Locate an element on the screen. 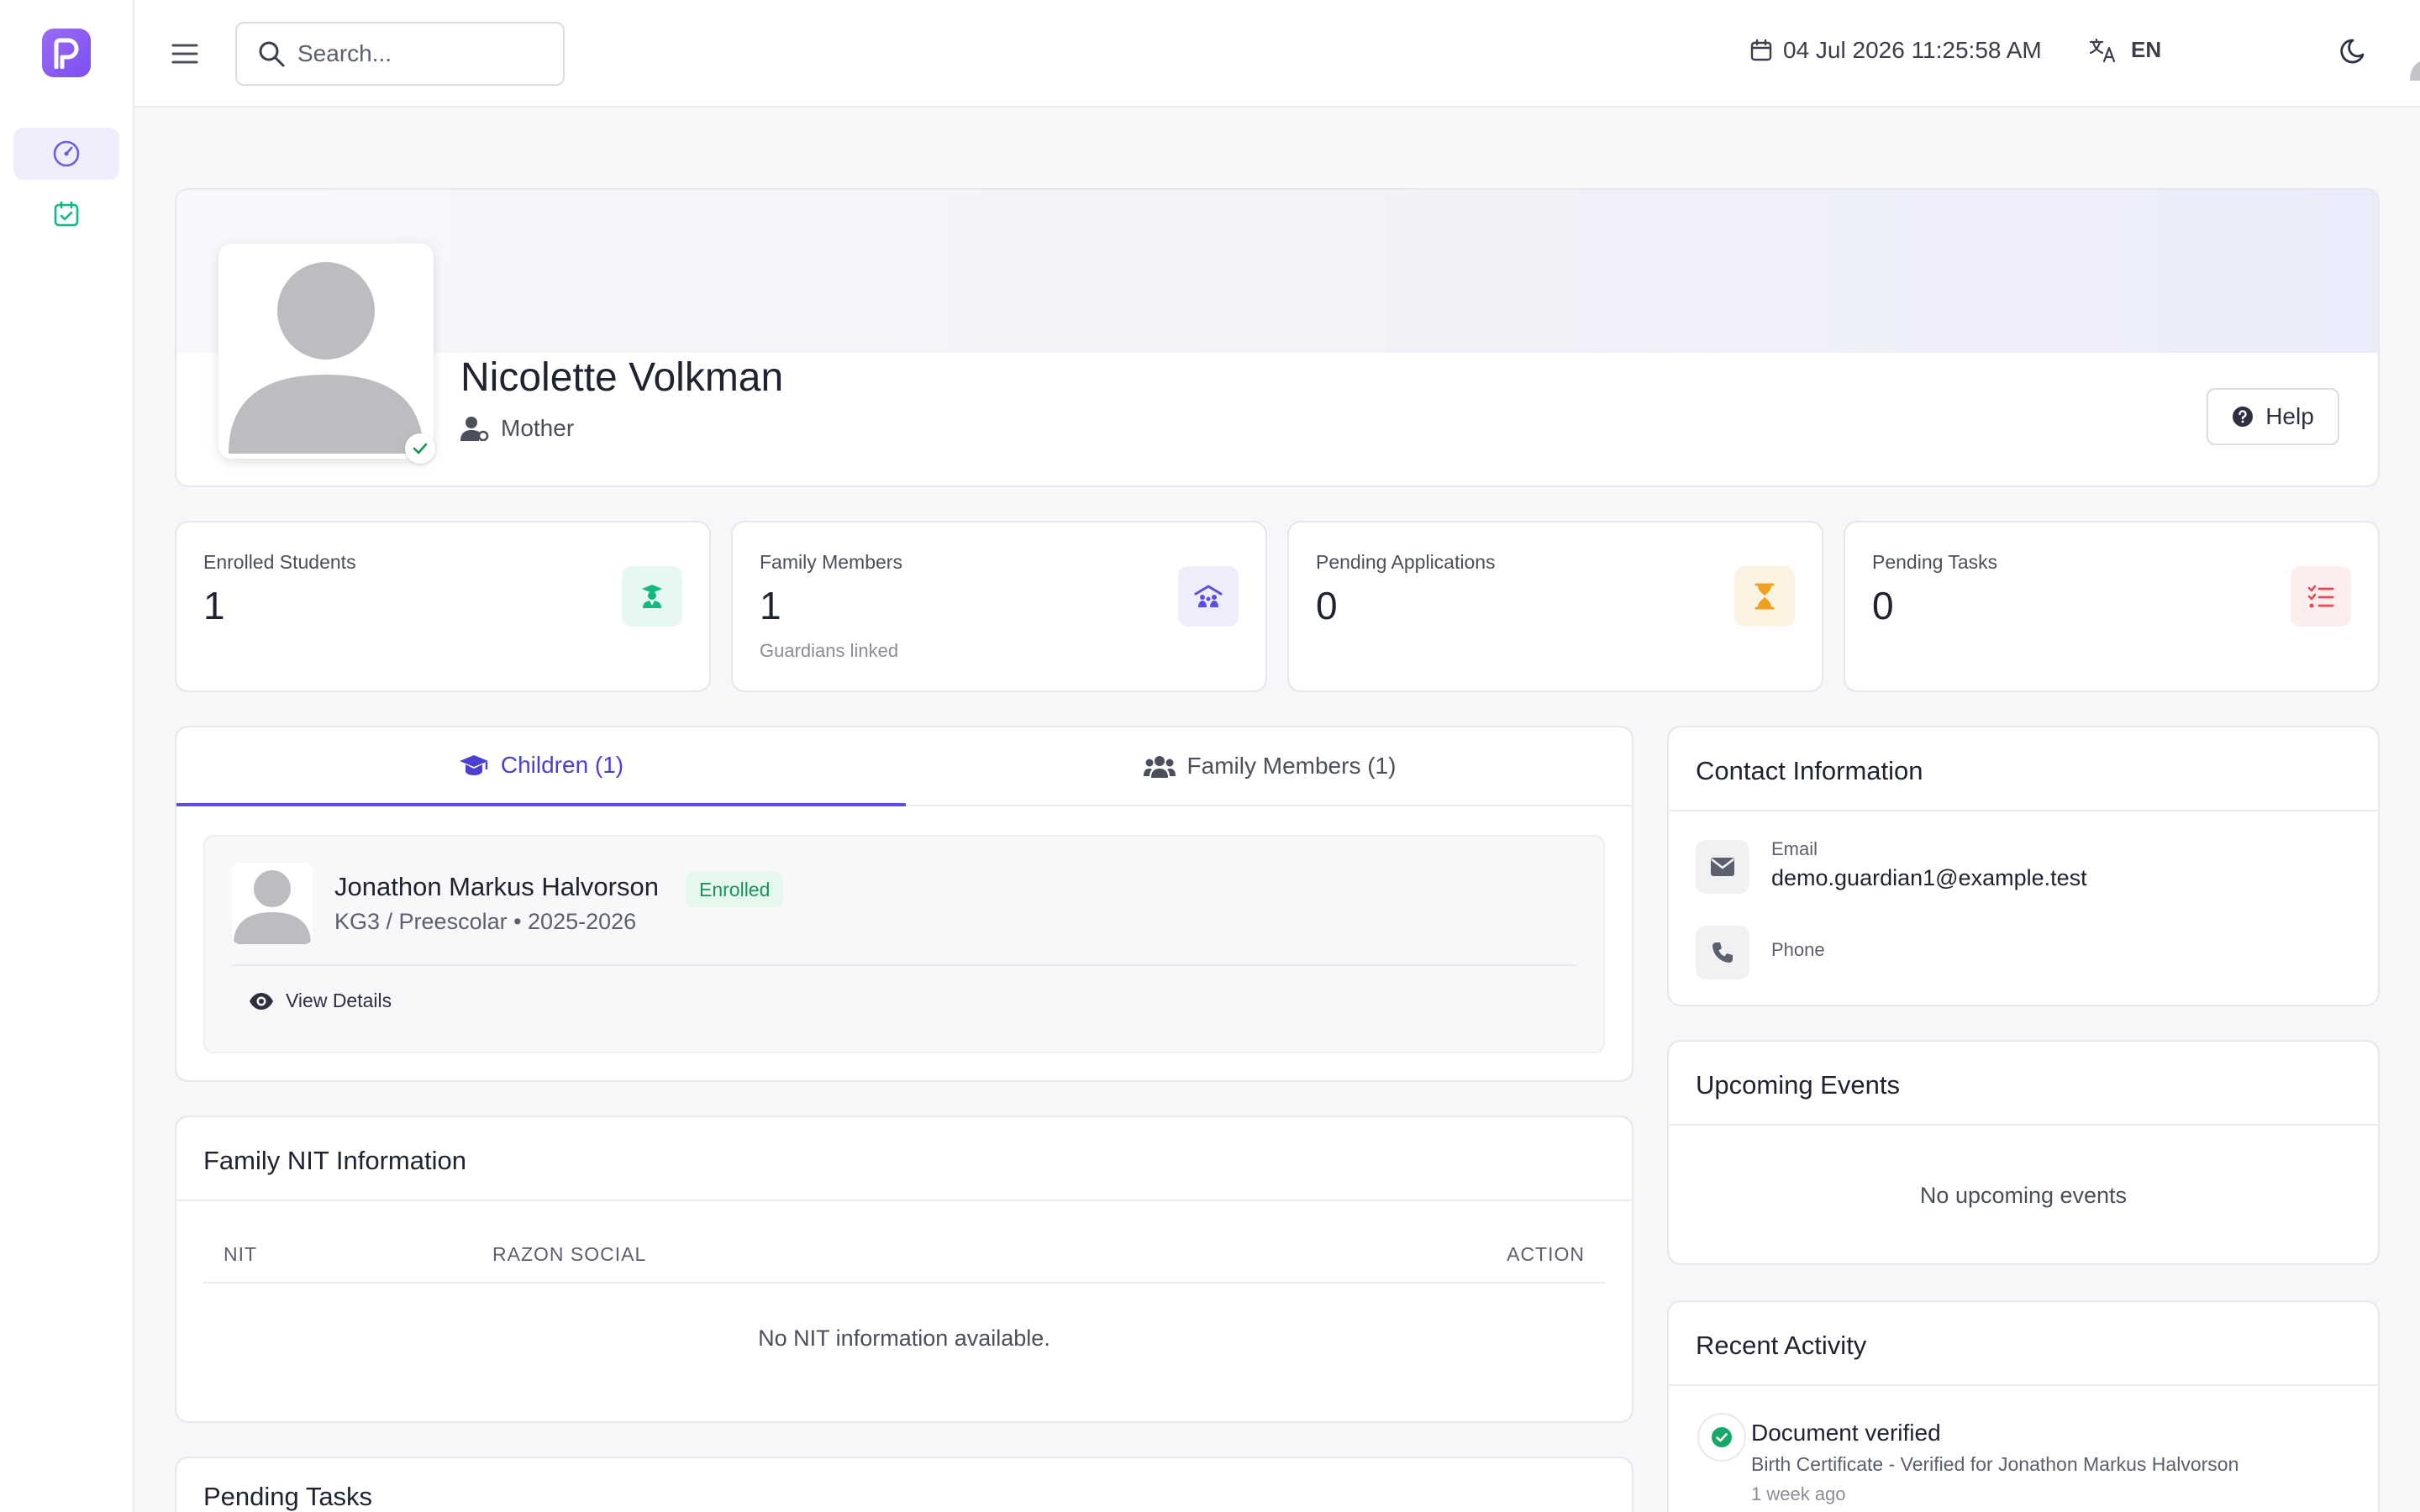 The width and height of the screenshot is (2420, 1512). translate-icon is located at coordinates (2102, 50).